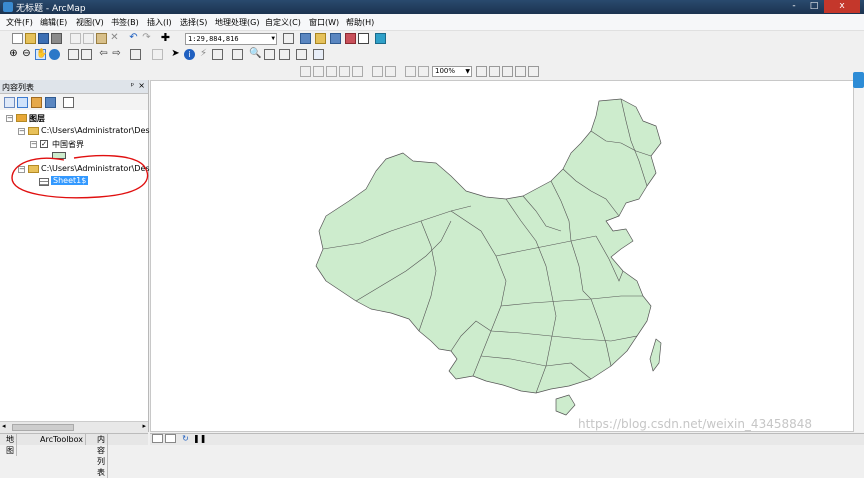 This screenshot has width=864, height=478. I want to click on map-bottom-bar: ↻ ❚❚, so click(507, 439).